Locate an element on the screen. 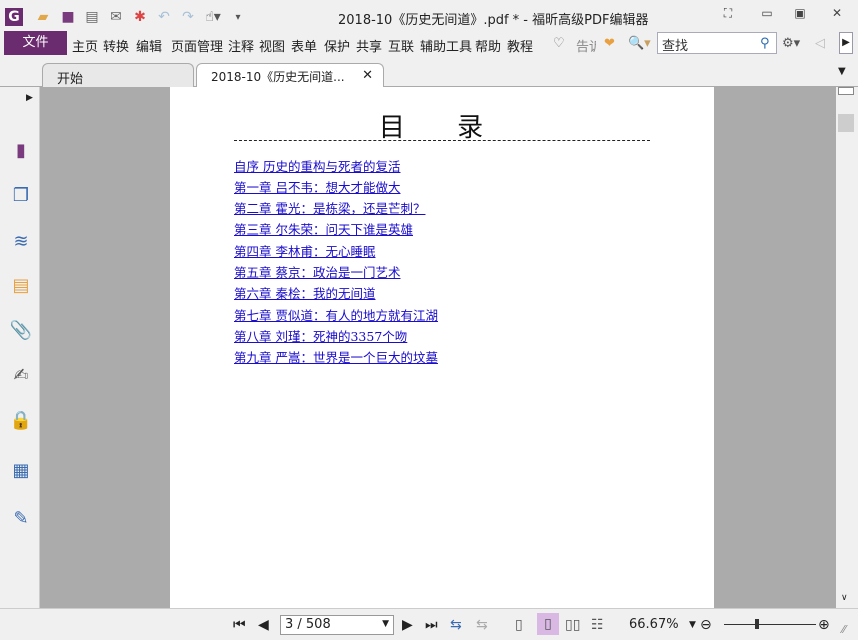 The image size is (858, 640). expand-panel-icon: ▶ is located at coordinates (29, 98).